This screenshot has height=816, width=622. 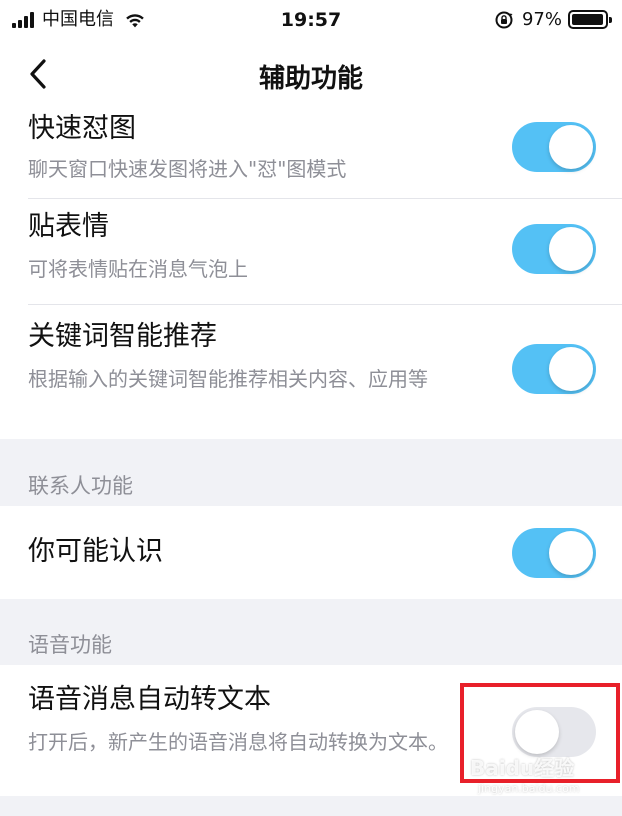 I want to click on status-bar: 中国电信 19:57 97%, so click(x=311, y=21).